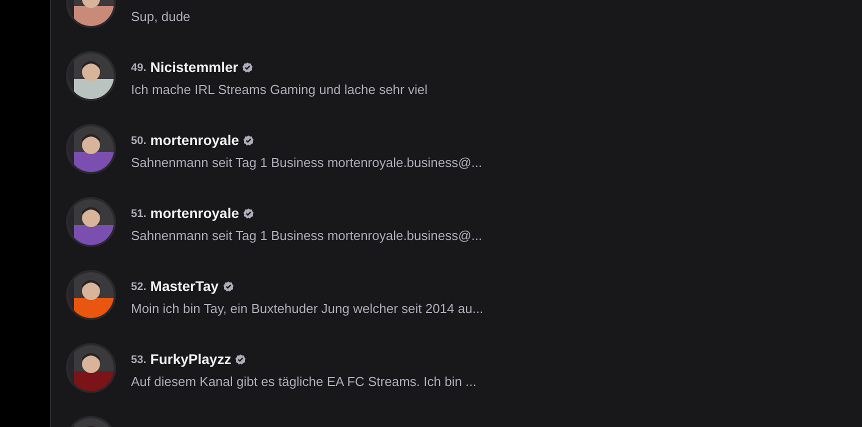  Describe the element at coordinates (138, 287) in the screenshot. I see `rank-number: 52.` at that location.